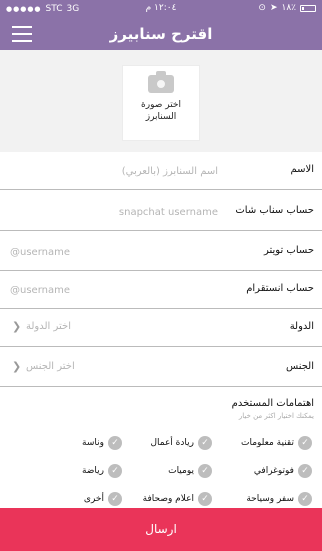  I want to click on interest-checkbox: ✓ فوتوغرافي, so click(283, 471).